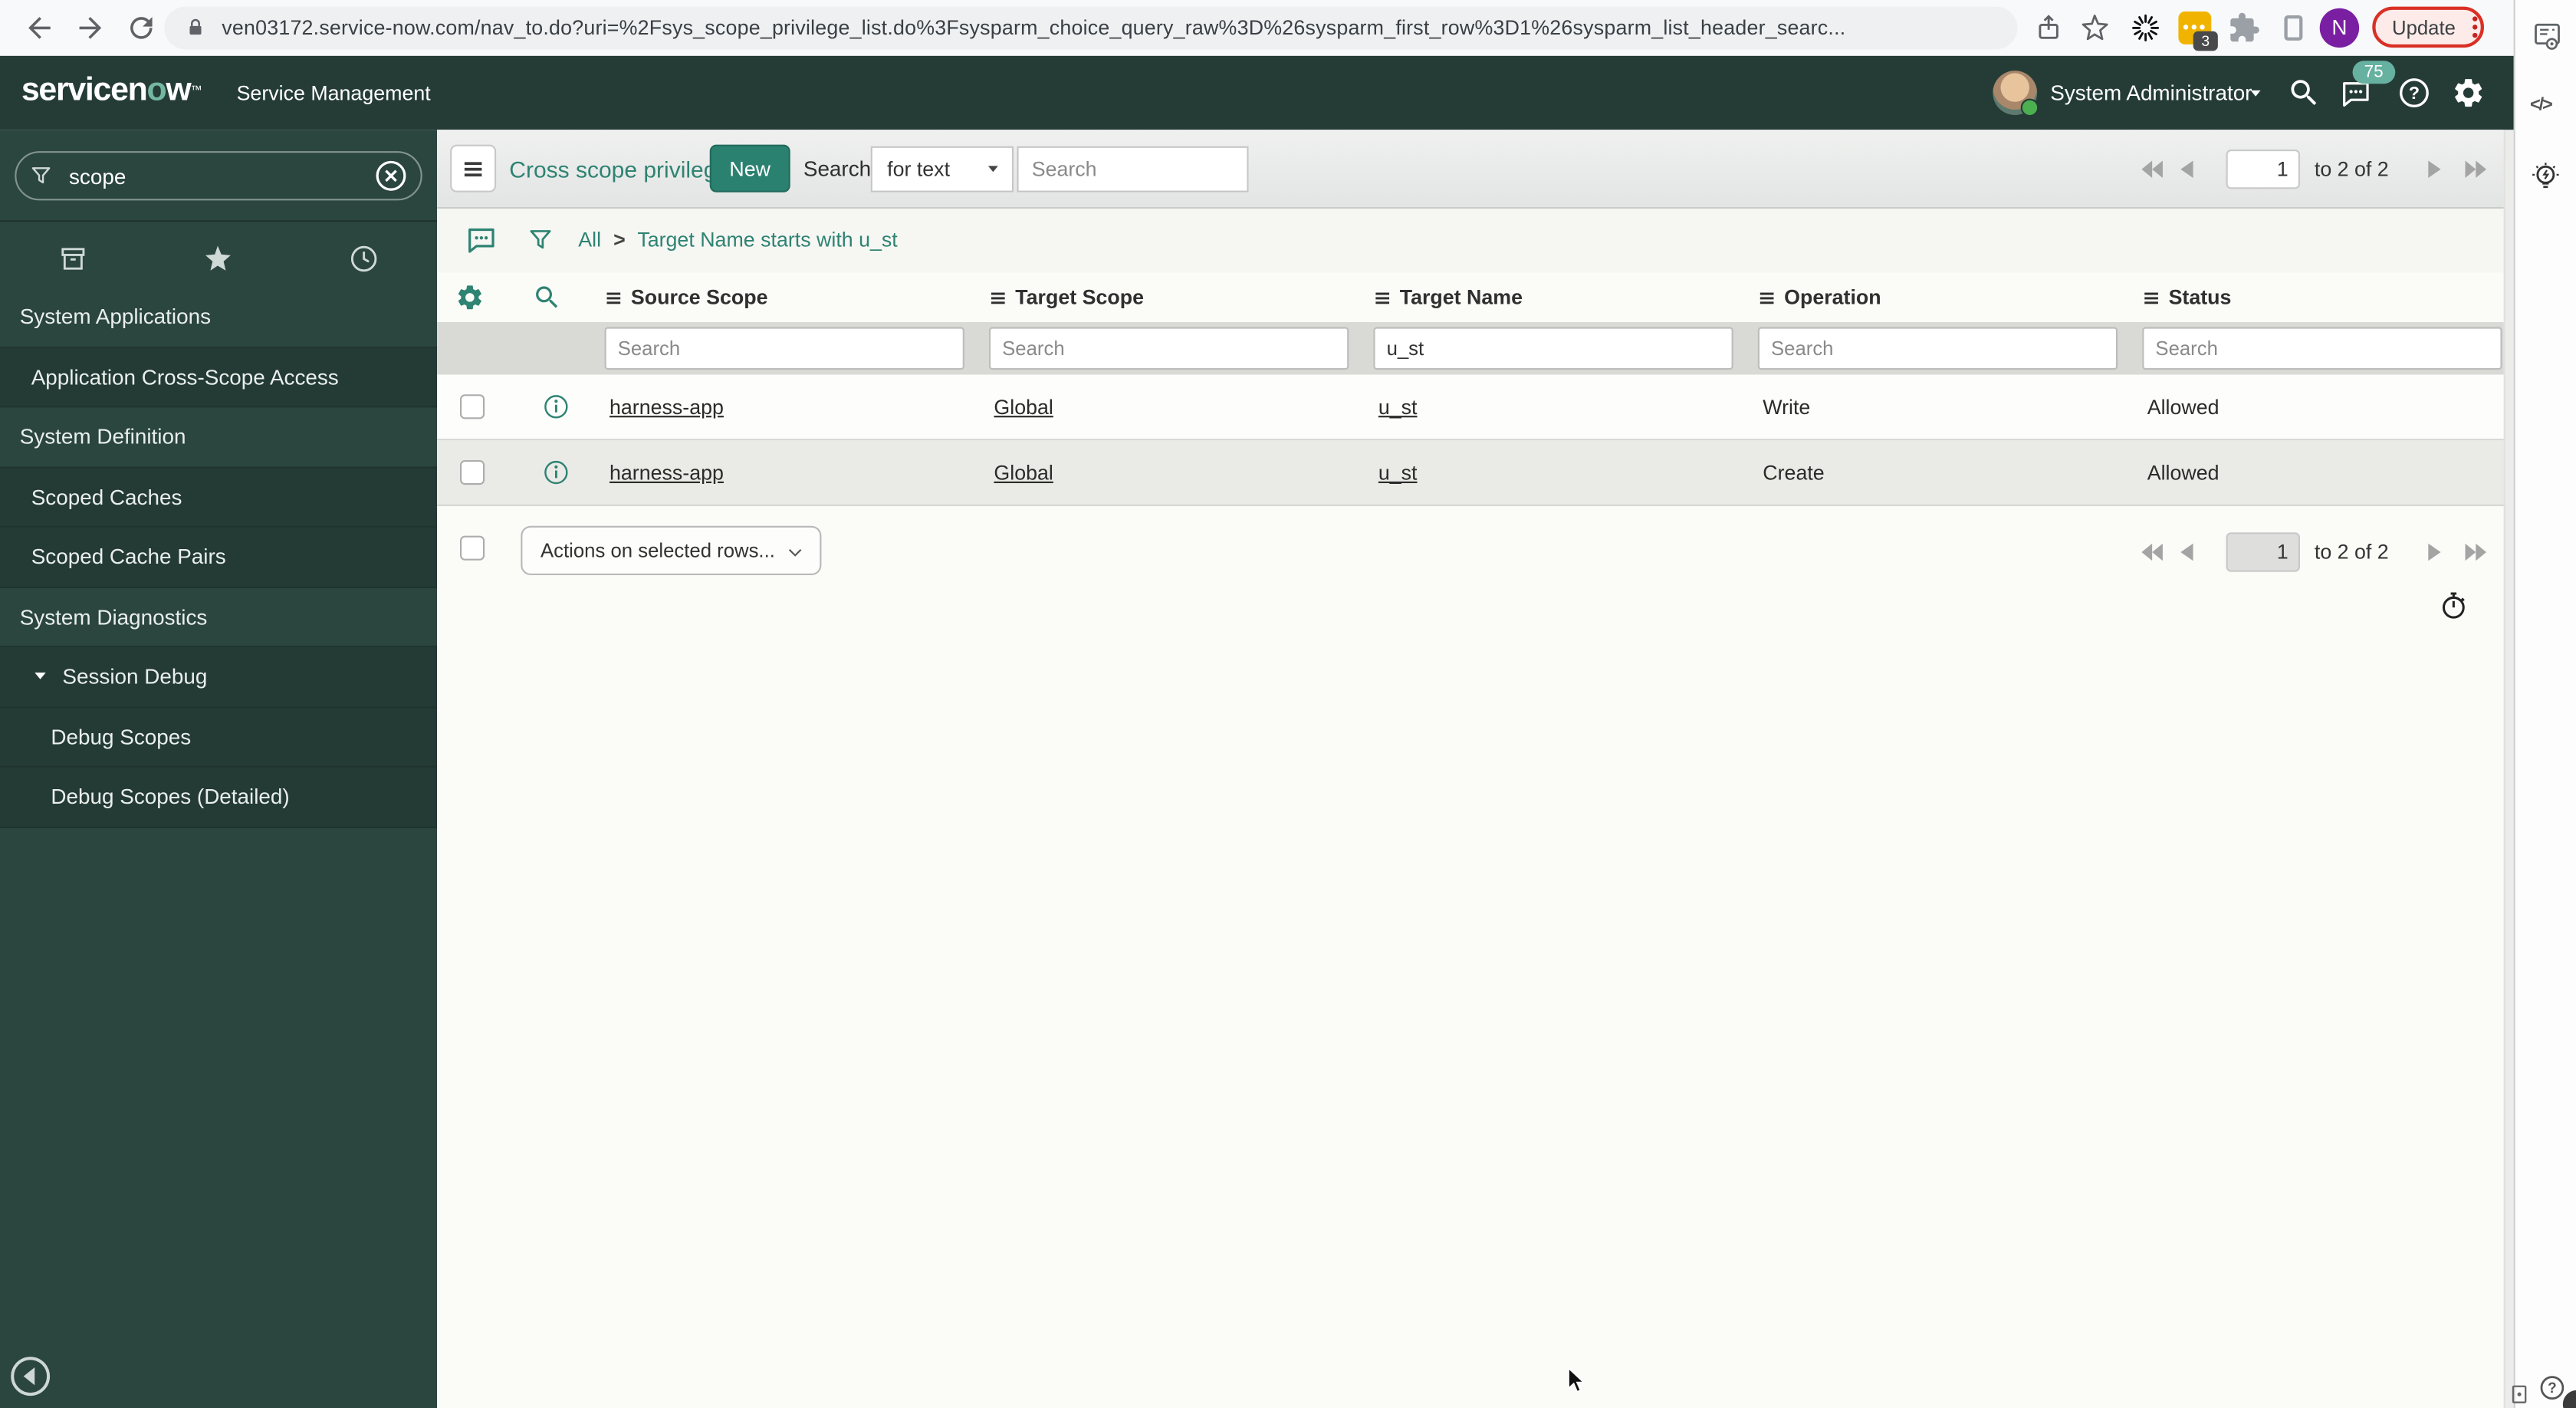 This screenshot has height=1408, width=2576. I want to click on column-header-target-name: Target Name, so click(1448, 297).